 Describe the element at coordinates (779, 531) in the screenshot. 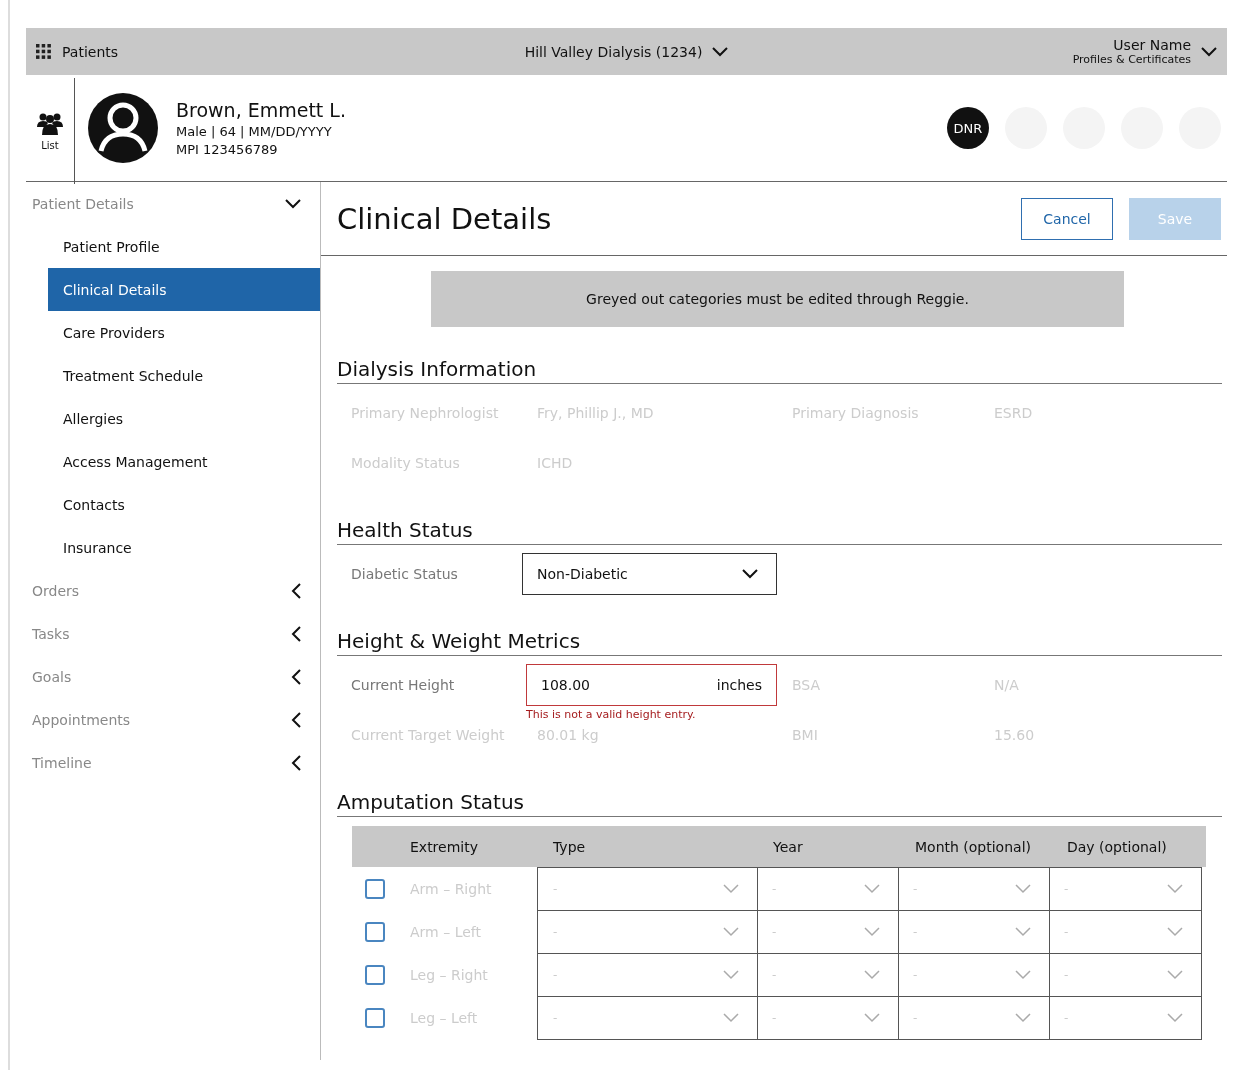

I see `section-title: Health Status` at that location.